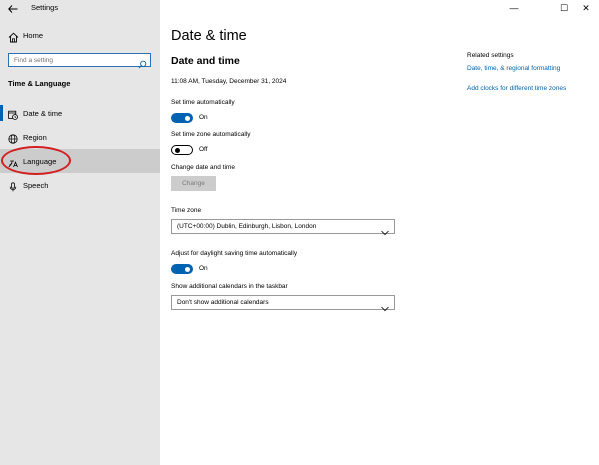 This screenshot has height=465, width=599. What do you see at coordinates (209, 36) in the screenshot?
I see `page-title: Date & time` at bounding box center [209, 36].